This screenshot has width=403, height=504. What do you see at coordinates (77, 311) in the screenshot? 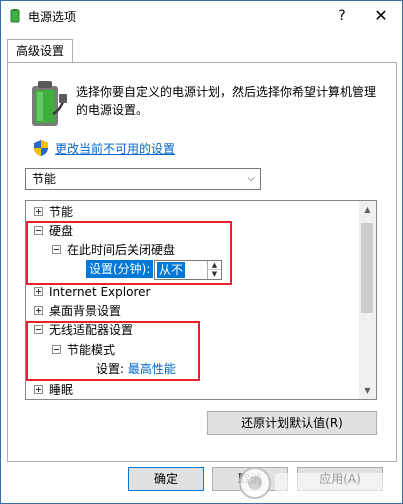
I see `tree-item-desktop-background: 桌面背景设置` at bounding box center [77, 311].